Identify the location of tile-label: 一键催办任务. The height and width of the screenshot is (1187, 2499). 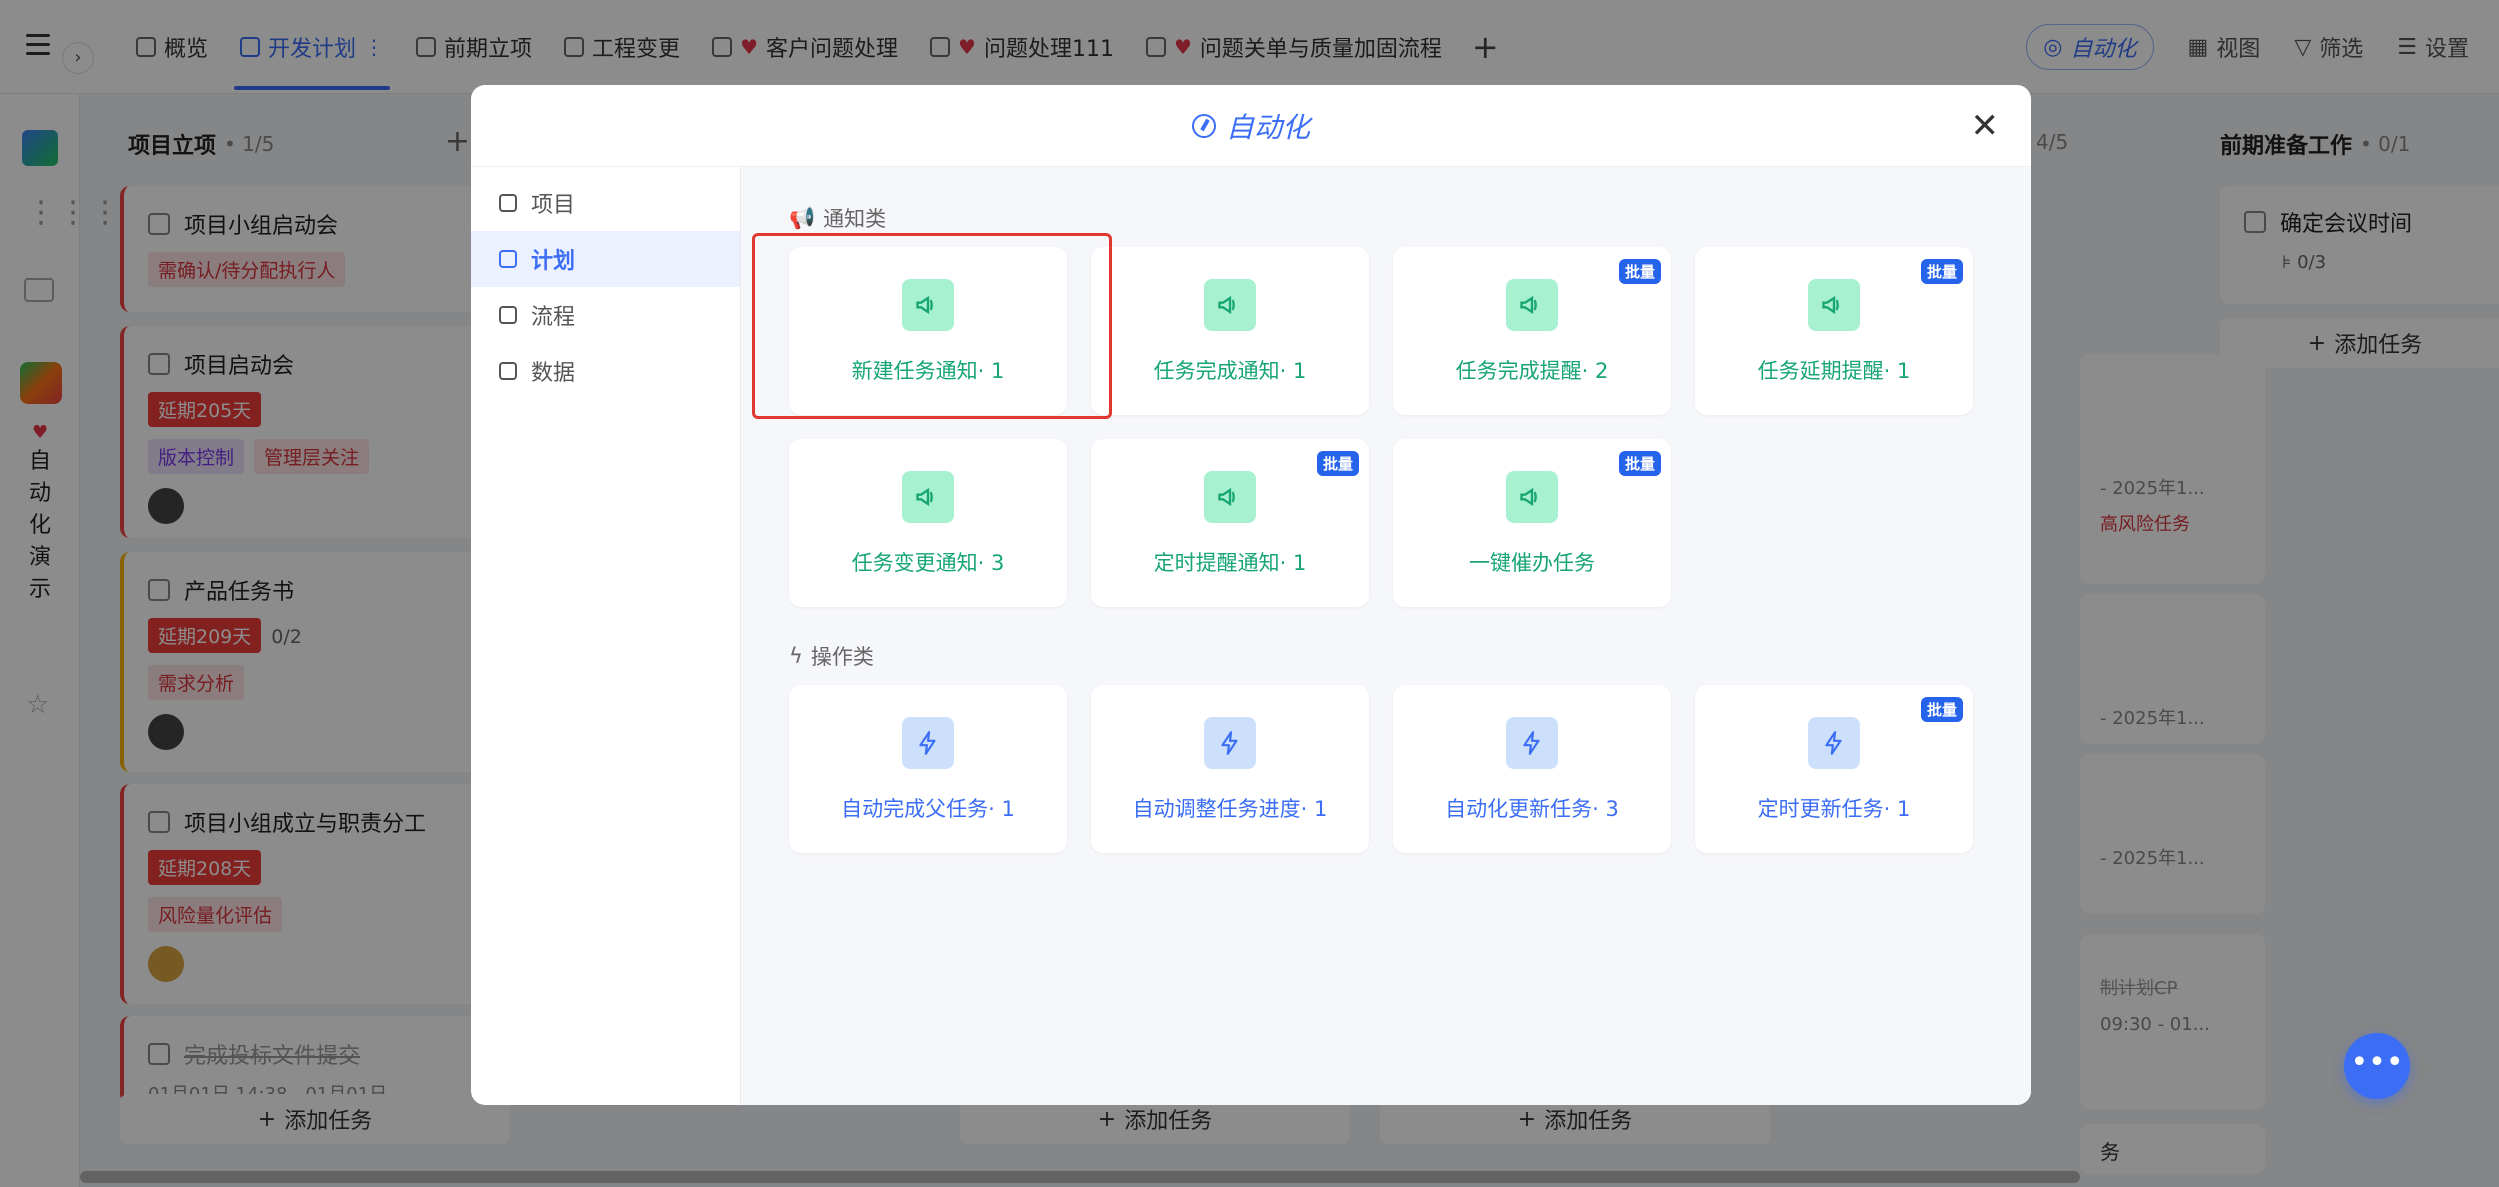
(1532, 563).